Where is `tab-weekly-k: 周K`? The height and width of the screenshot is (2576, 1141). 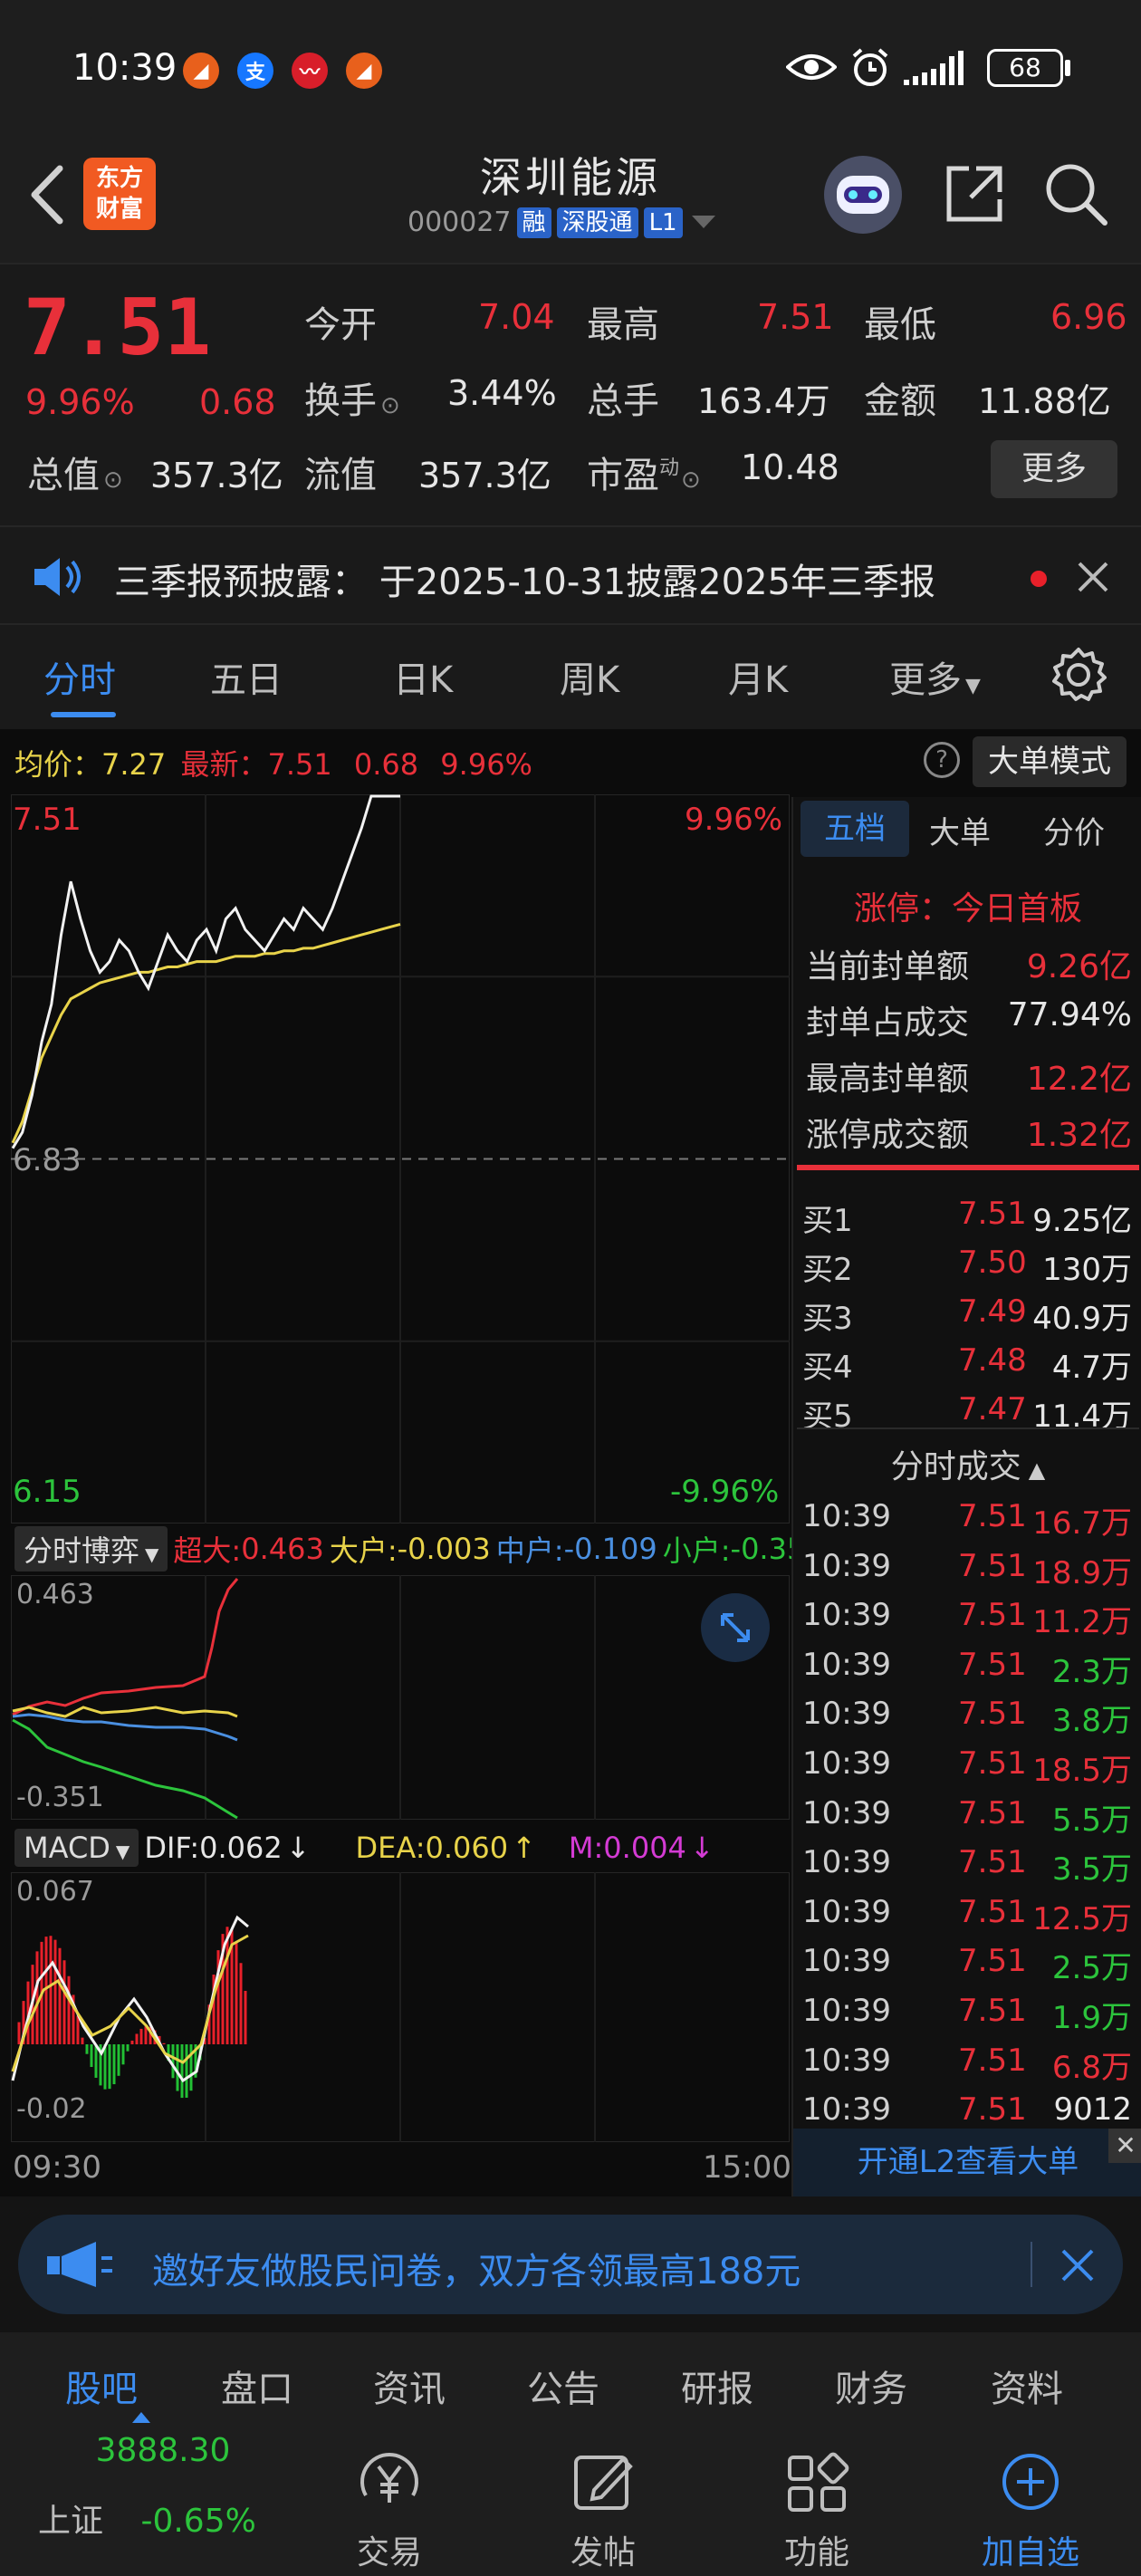
tab-weekly-k: 周K is located at coordinates (589, 676).